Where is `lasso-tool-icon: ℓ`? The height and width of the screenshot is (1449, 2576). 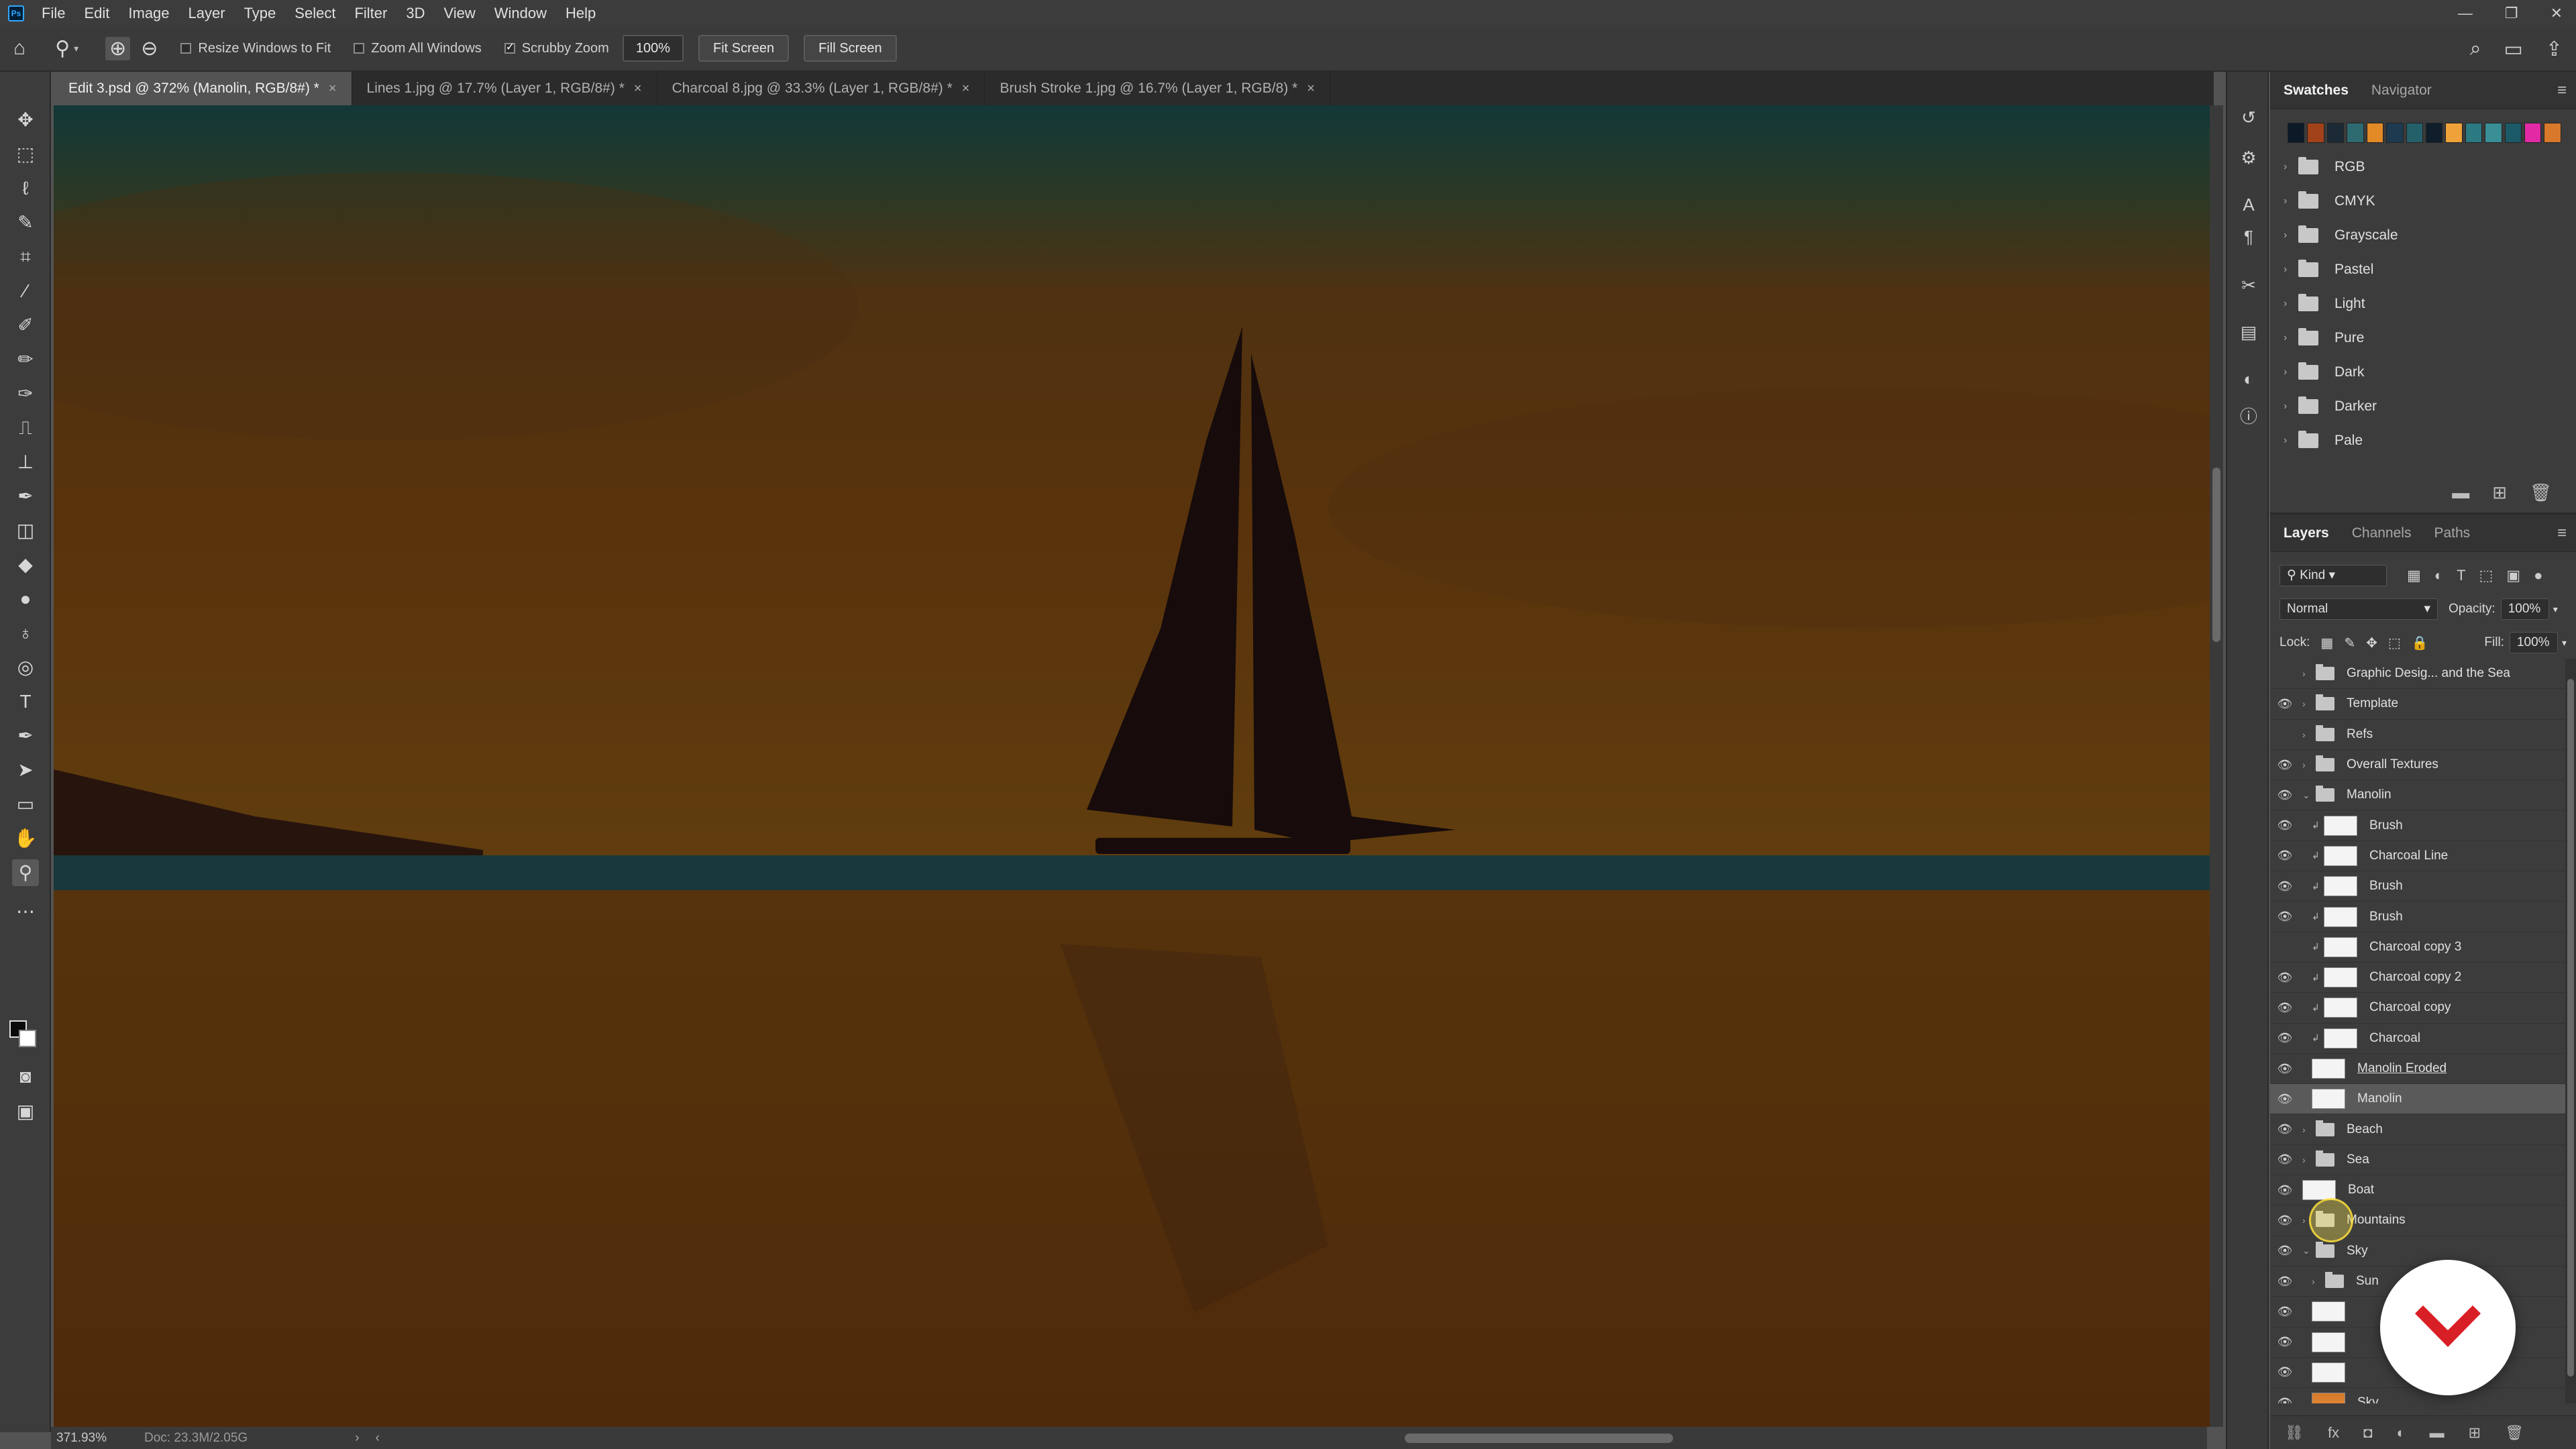 lasso-tool-icon: ℓ is located at coordinates (25, 188).